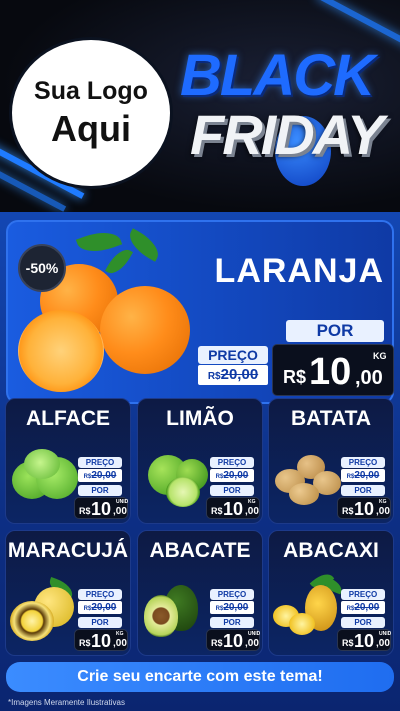 The width and height of the screenshot is (400, 711). What do you see at coordinates (277, 75) in the screenshot?
I see `brand-black-text: BLACK` at bounding box center [277, 75].